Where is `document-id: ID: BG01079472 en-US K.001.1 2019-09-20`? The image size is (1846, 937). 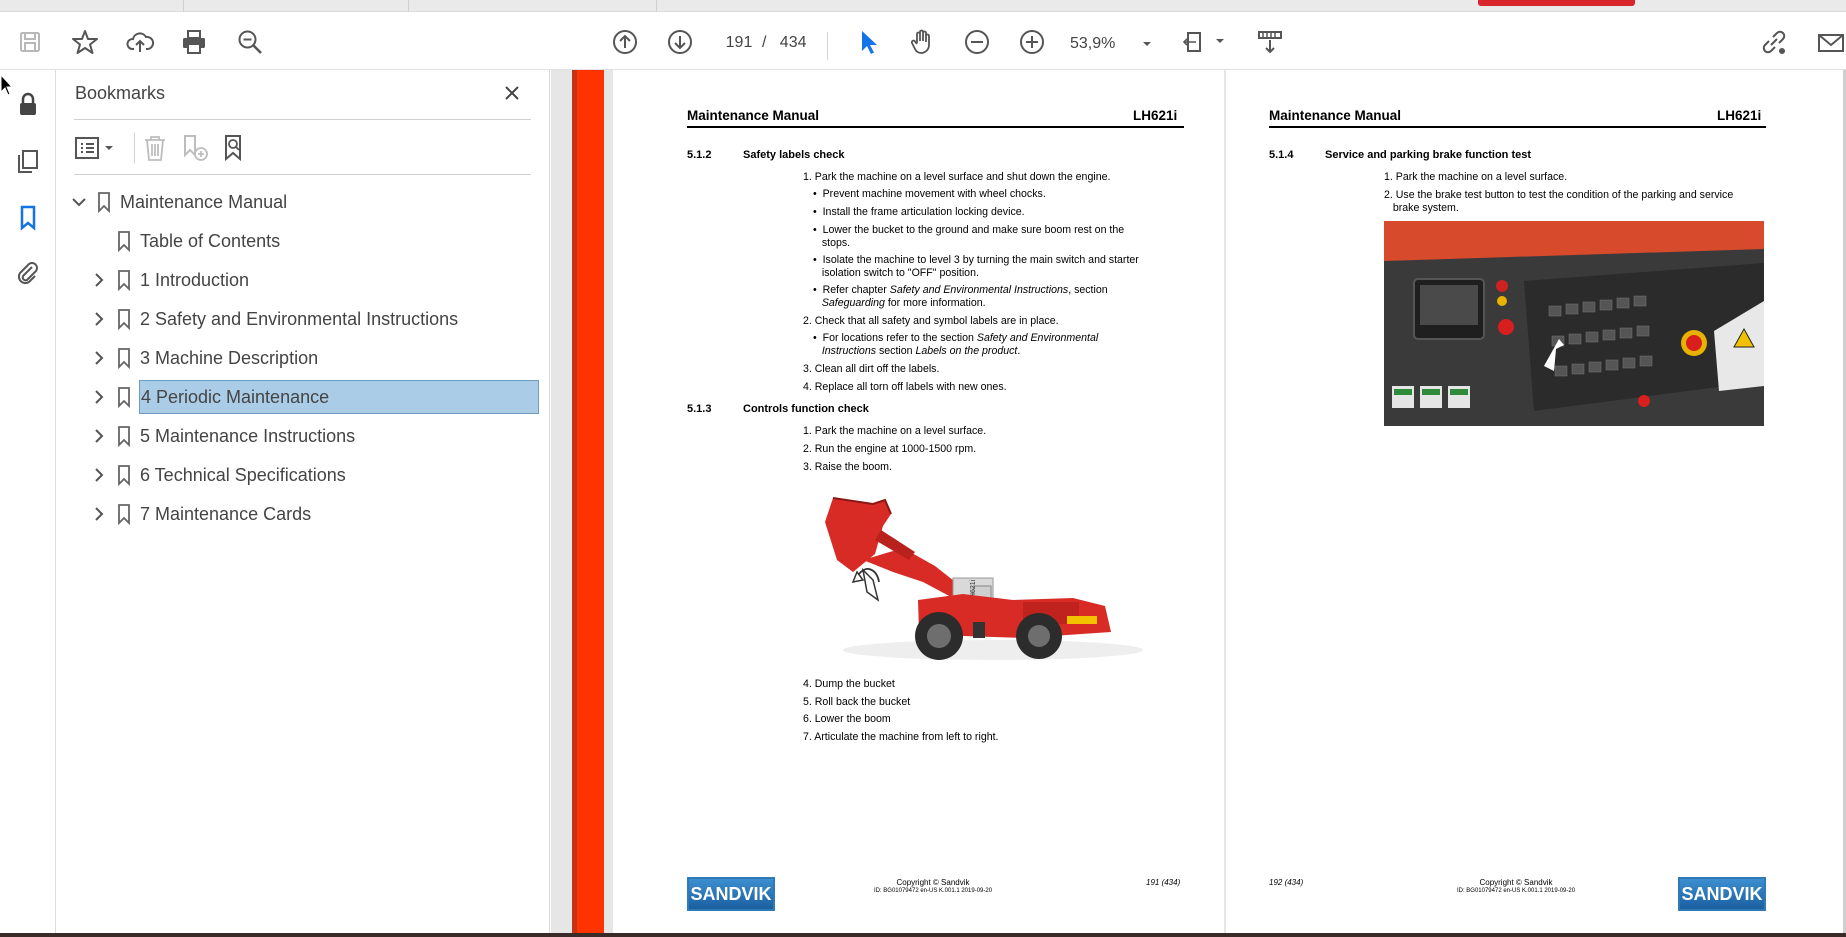 document-id: ID: BG01079472 en-US K.001.1 2019-09-20 is located at coordinates (933, 891).